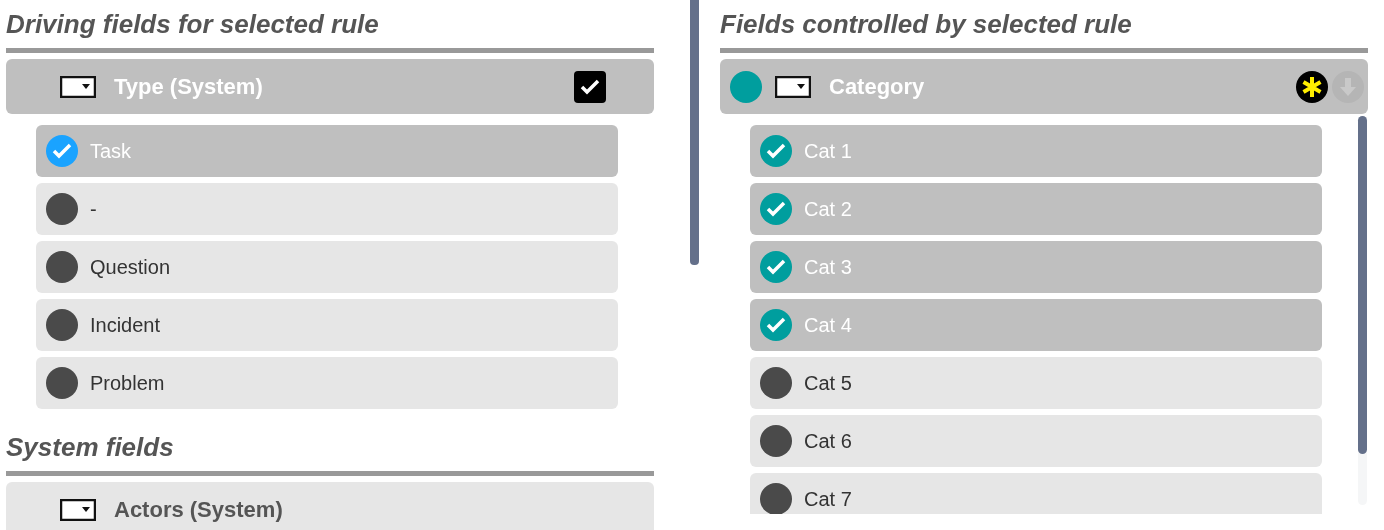 The image size is (1384, 530). I want to click on option-label: Cat 1, so click(828, 151).